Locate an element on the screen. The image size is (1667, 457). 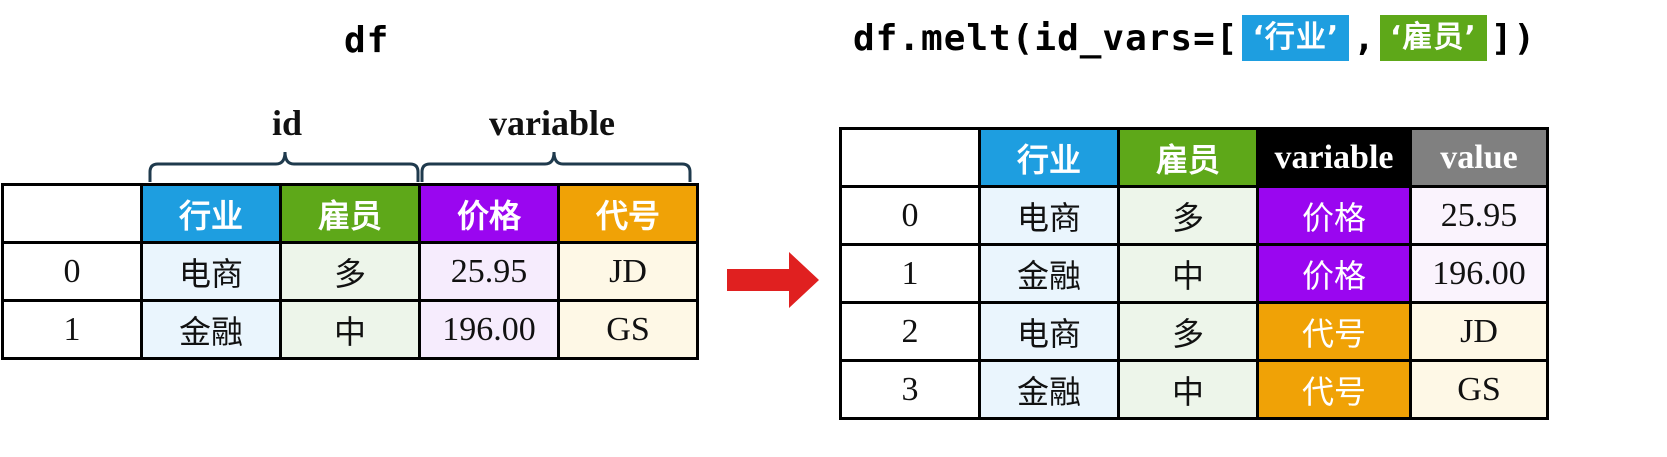
table-row: 3 金融 中 代号 GS is located at coordinates (1194, 389).